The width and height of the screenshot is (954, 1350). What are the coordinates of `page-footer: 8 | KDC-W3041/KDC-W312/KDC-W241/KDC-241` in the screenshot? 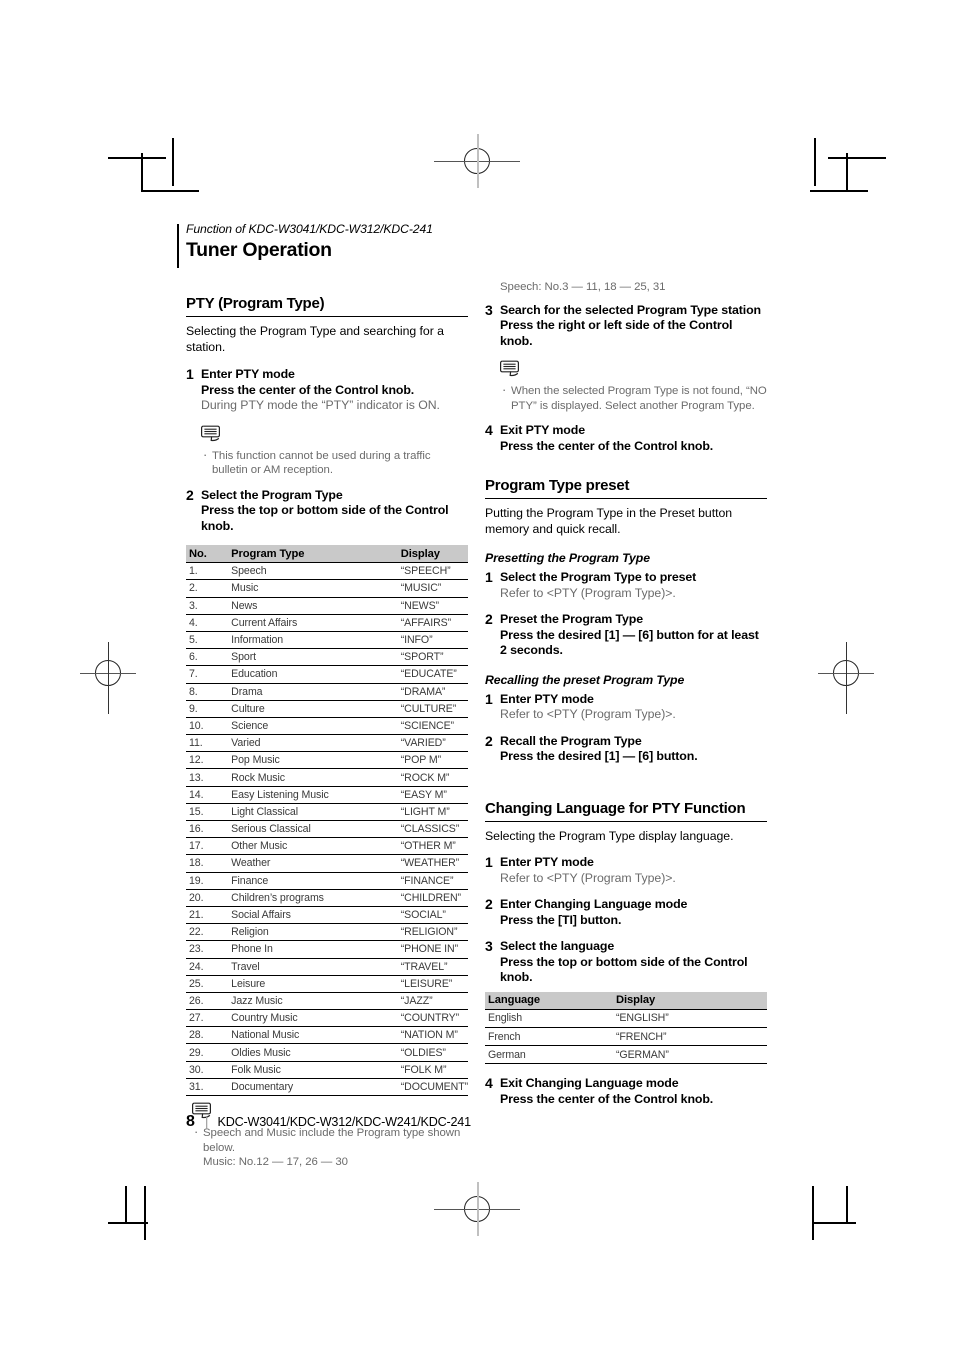 It's located at (328, 1122).